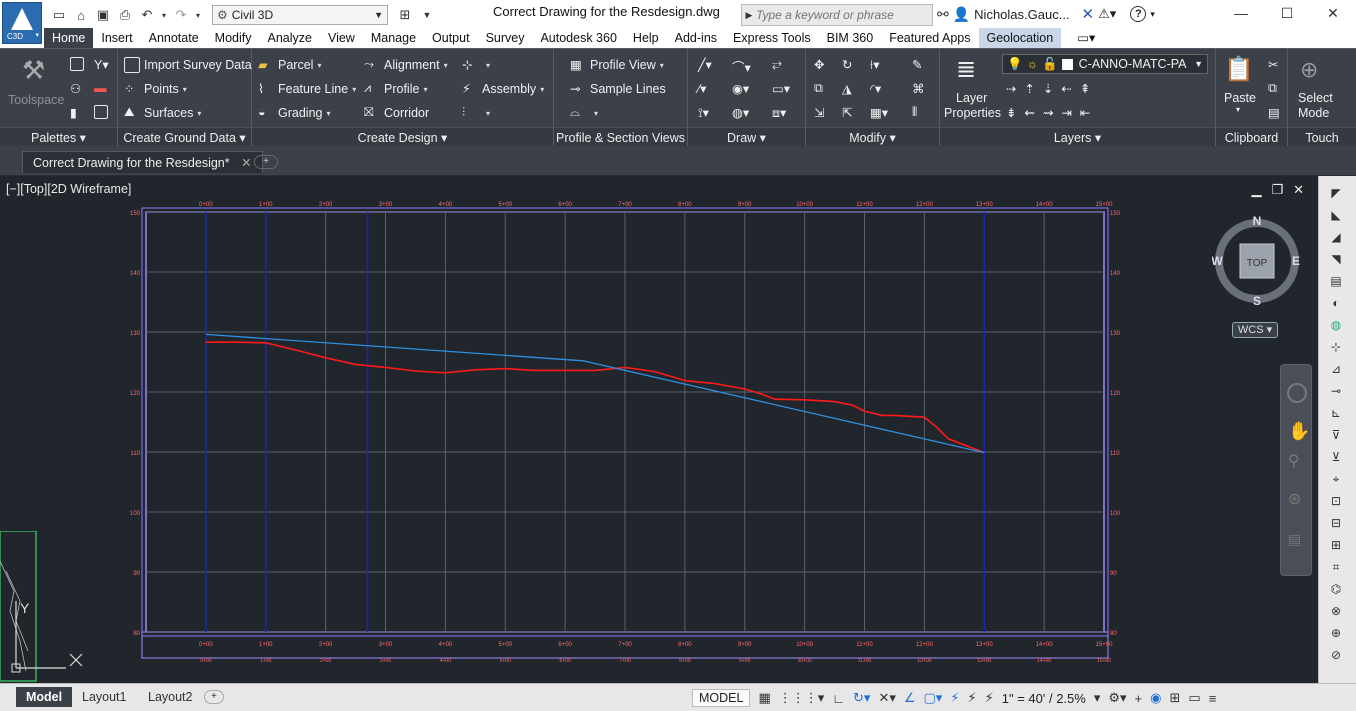  Describe the element at coordinates (1117, 698) in the screenshot. I see `gear-icon: ⚙▾` at that location.